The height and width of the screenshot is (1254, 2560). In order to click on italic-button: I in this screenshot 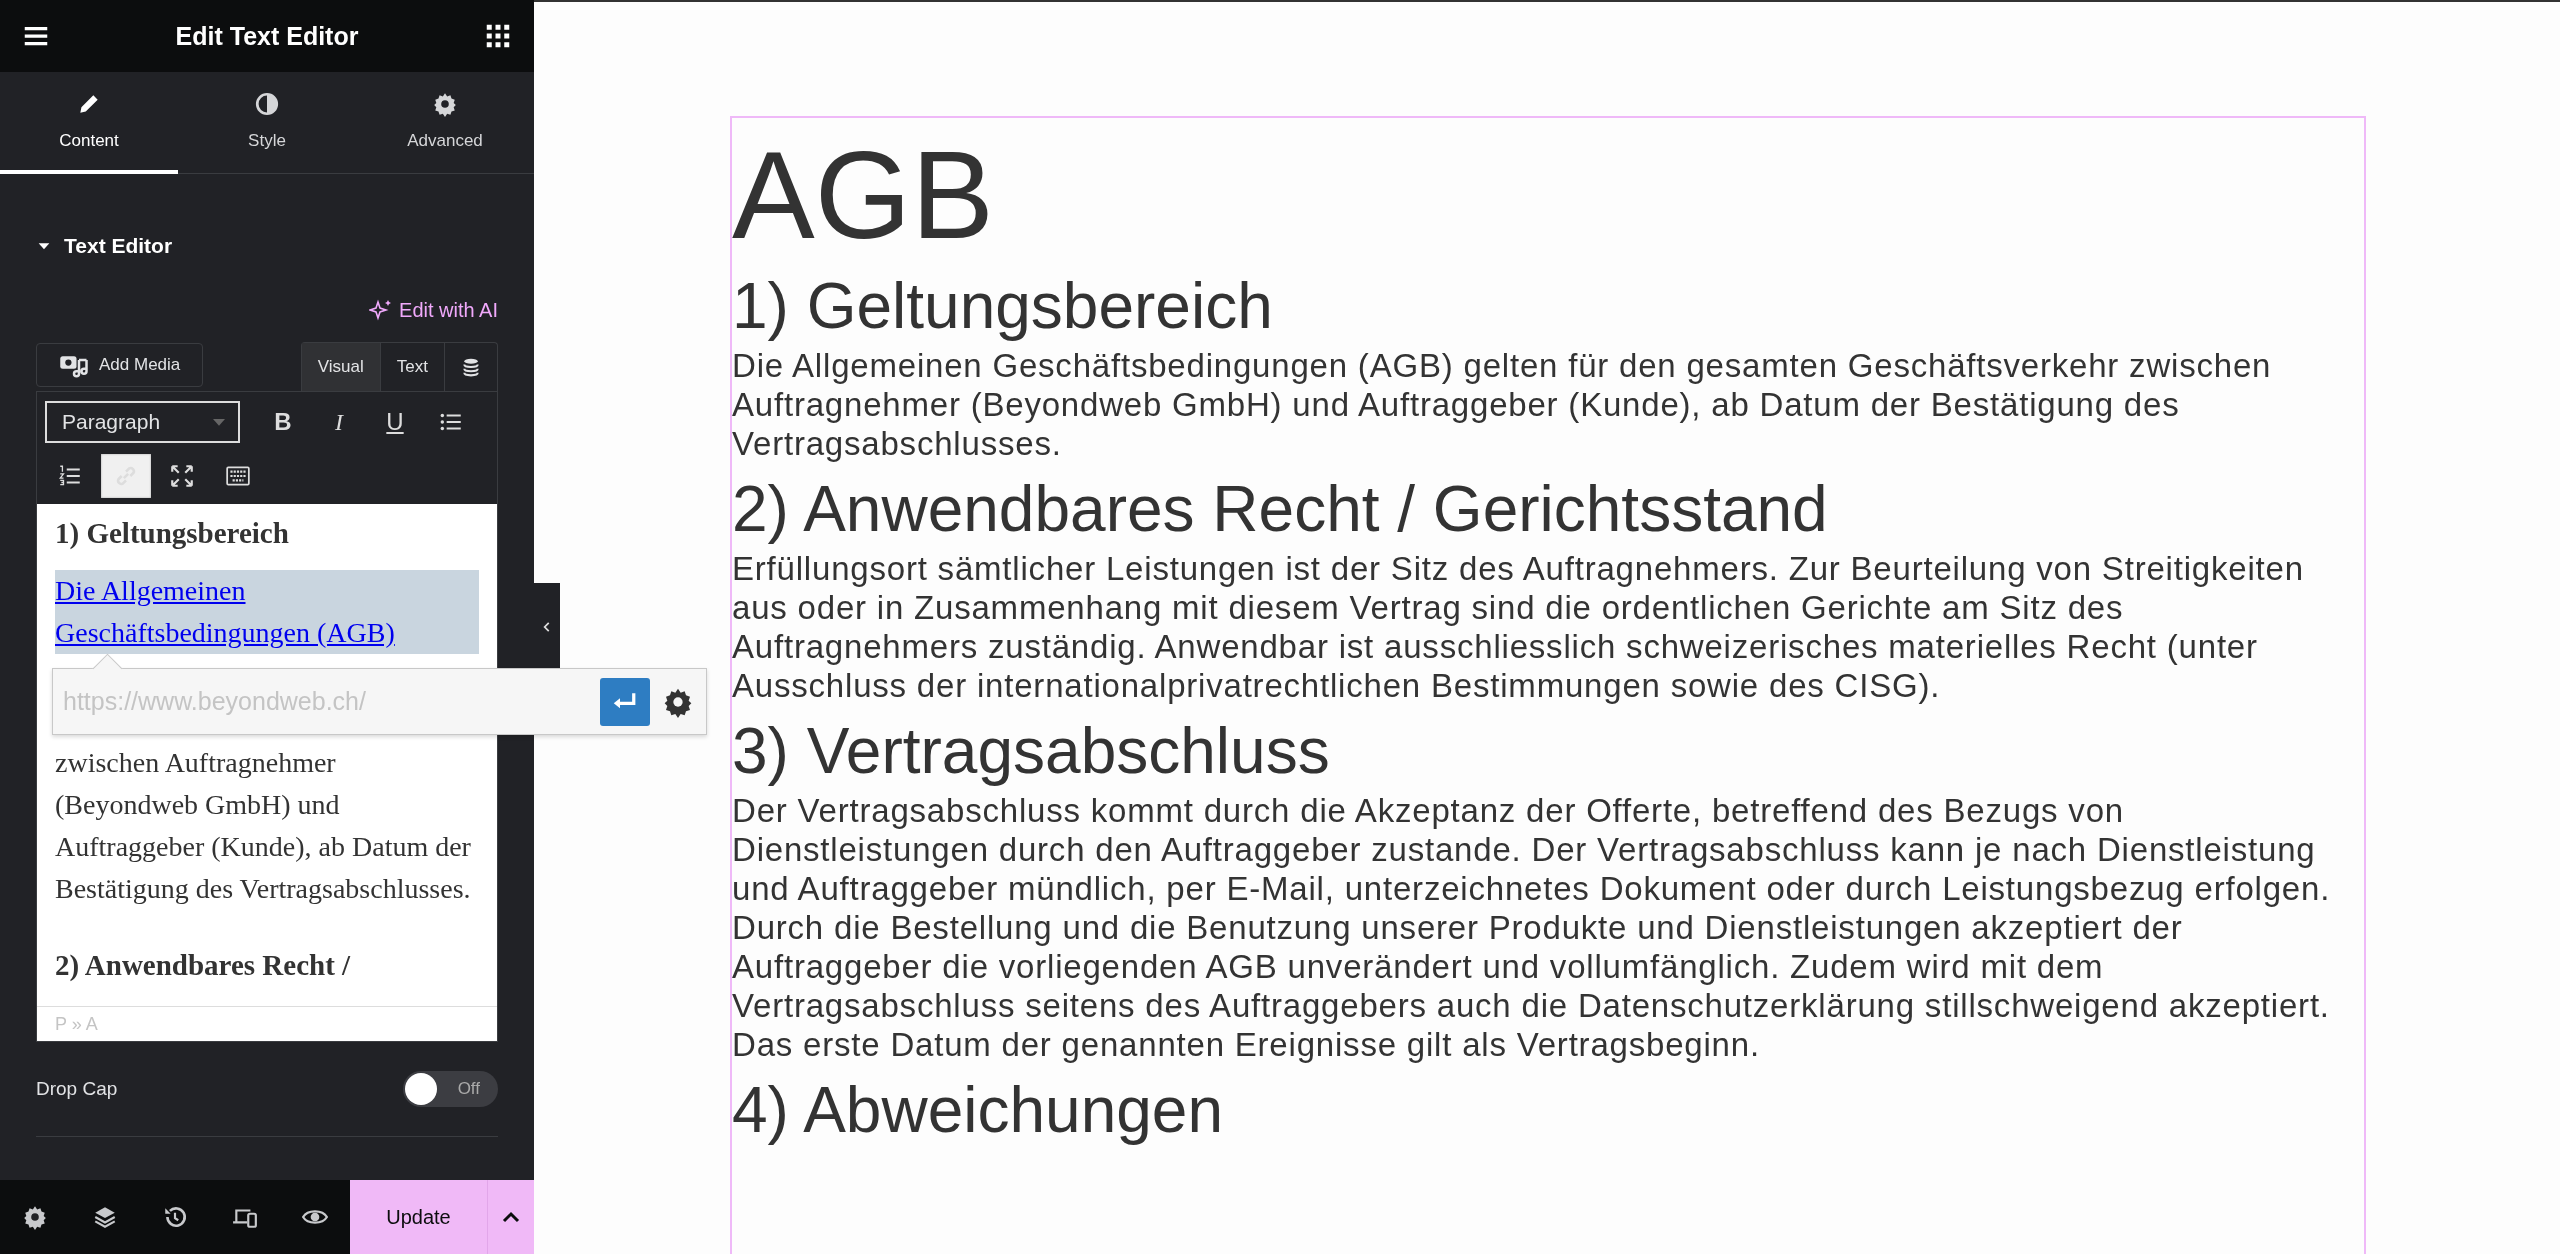, I will do `click(339, 422)`.